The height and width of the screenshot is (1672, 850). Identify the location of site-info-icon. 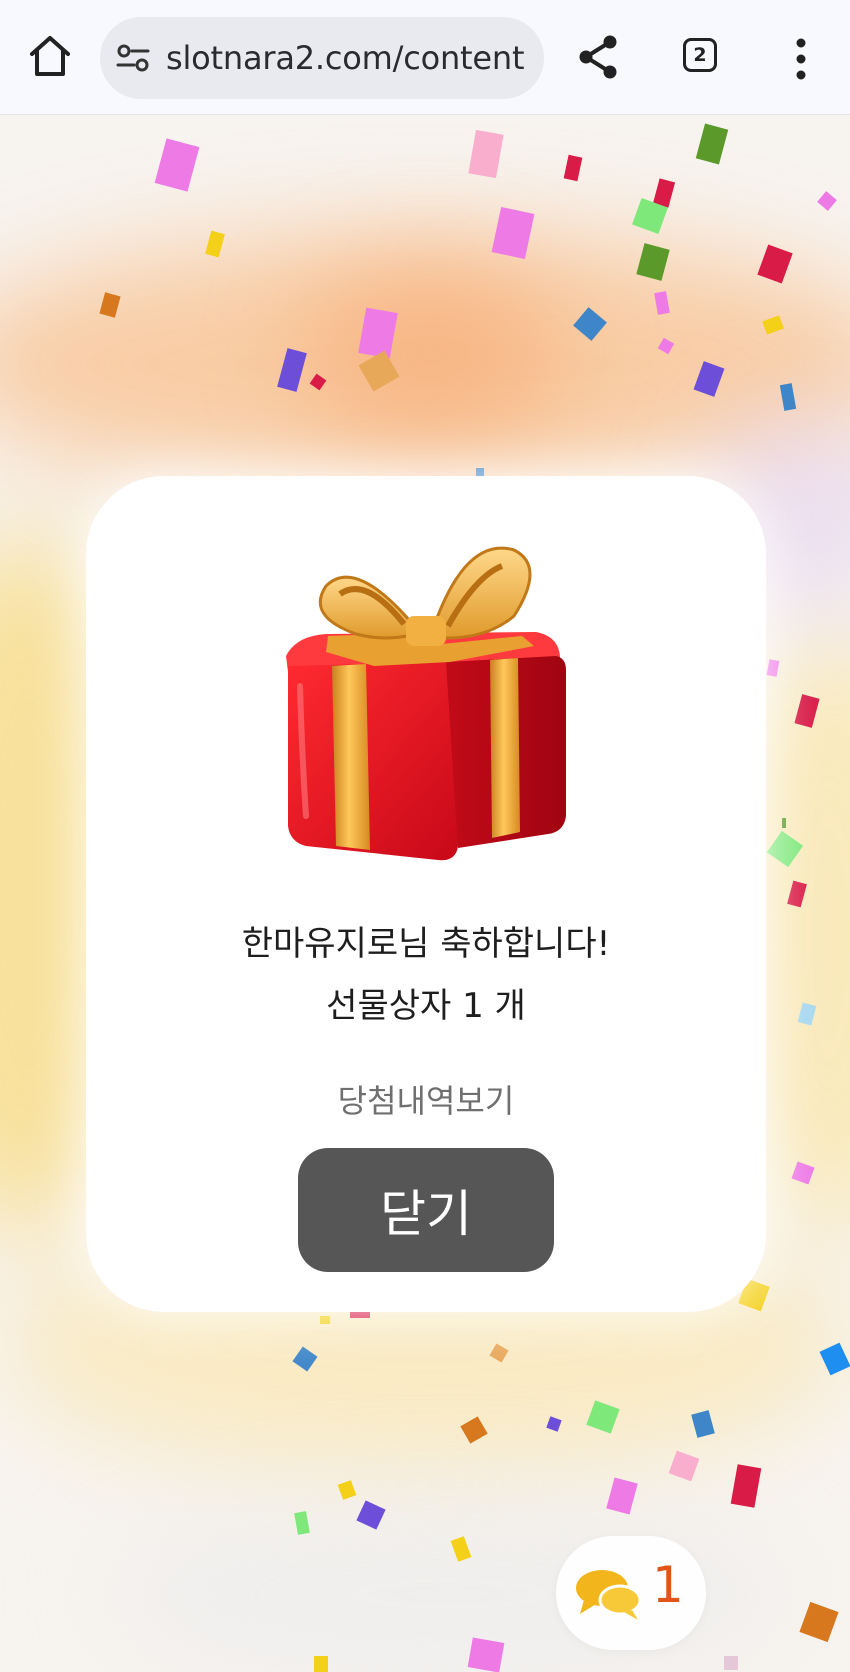
(133, 58).